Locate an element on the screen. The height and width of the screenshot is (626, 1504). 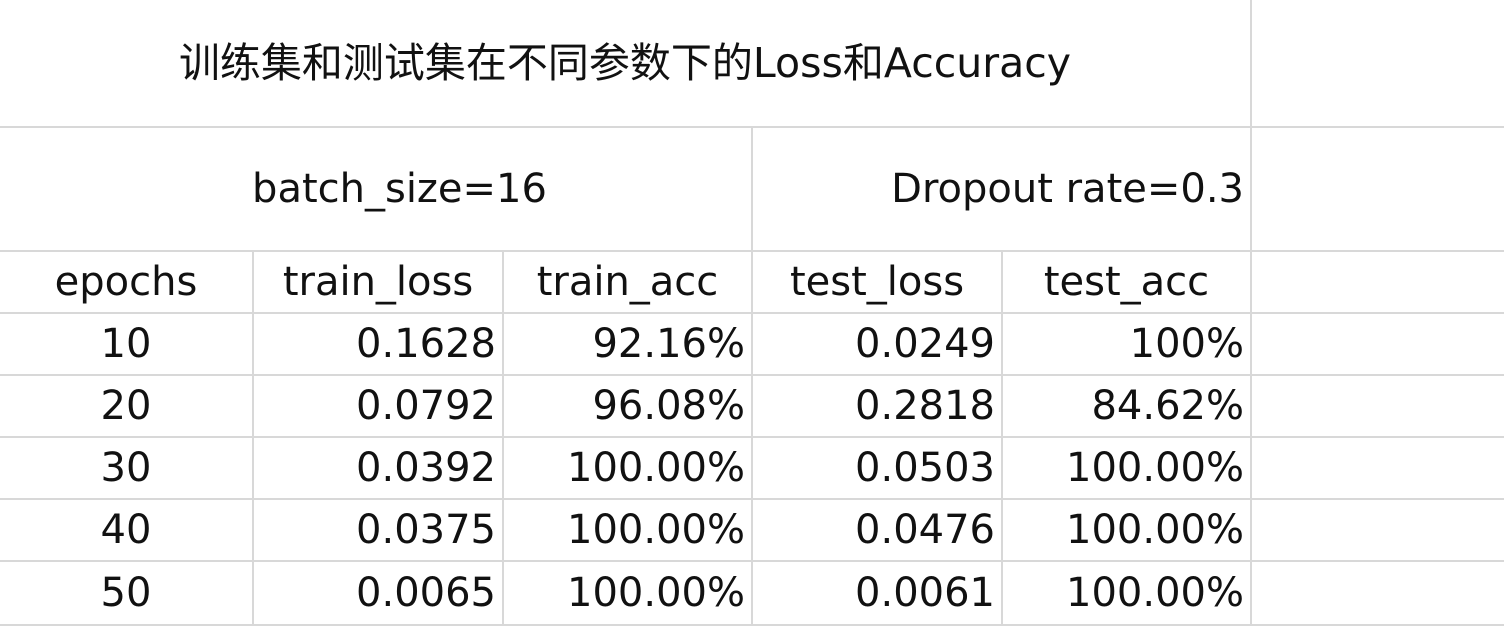
table-cell: 0.0375 is located at coordinates (379, 531).